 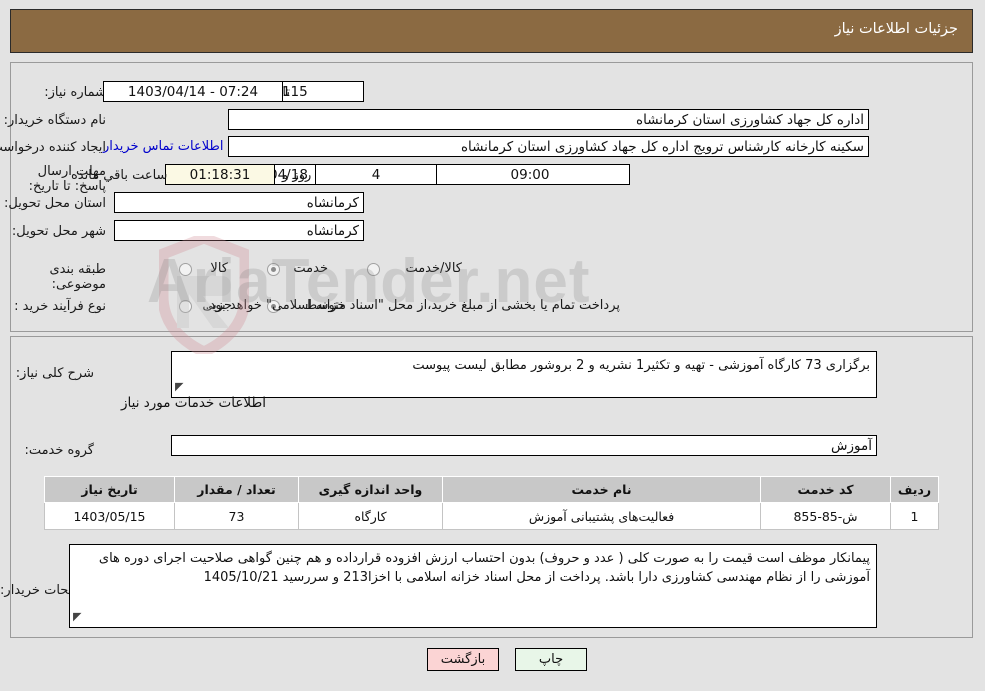 I want to click on label-hours-remaining: ساعت باقي مانده, so click(x=120, y=175).